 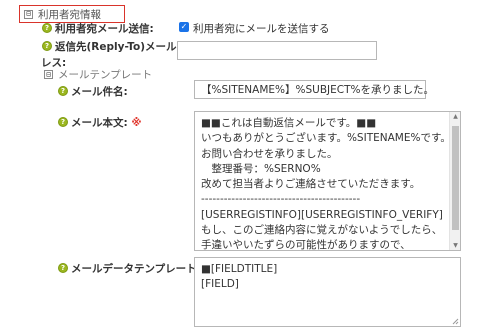 What do you see at coordinates (104, 29) in the screenshot?
I see `send-to-user-label: 利用者宛メール送信:` at bounding box center [104, 29].